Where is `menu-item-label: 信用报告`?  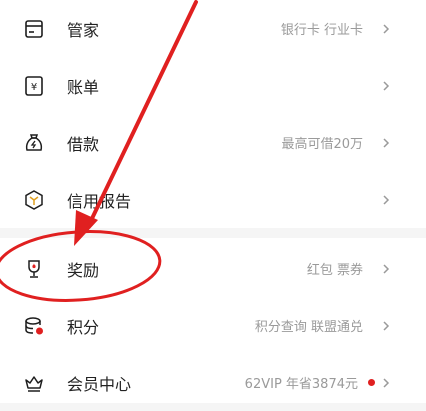
menu-item-label: 信用报告 is located at coordinates (99, 201).